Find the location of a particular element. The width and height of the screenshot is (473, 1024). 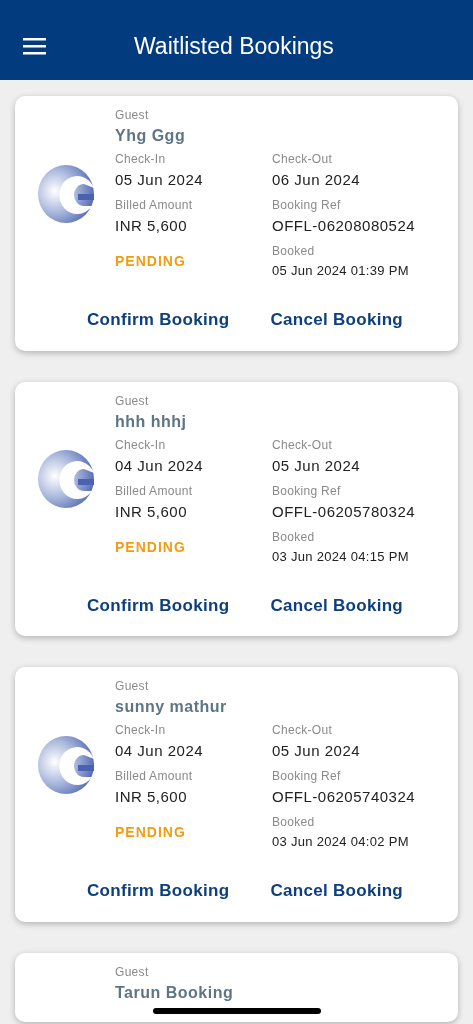

field-value: 03 Jun 2024 04:15 PM is located at coordinates (341, 556).